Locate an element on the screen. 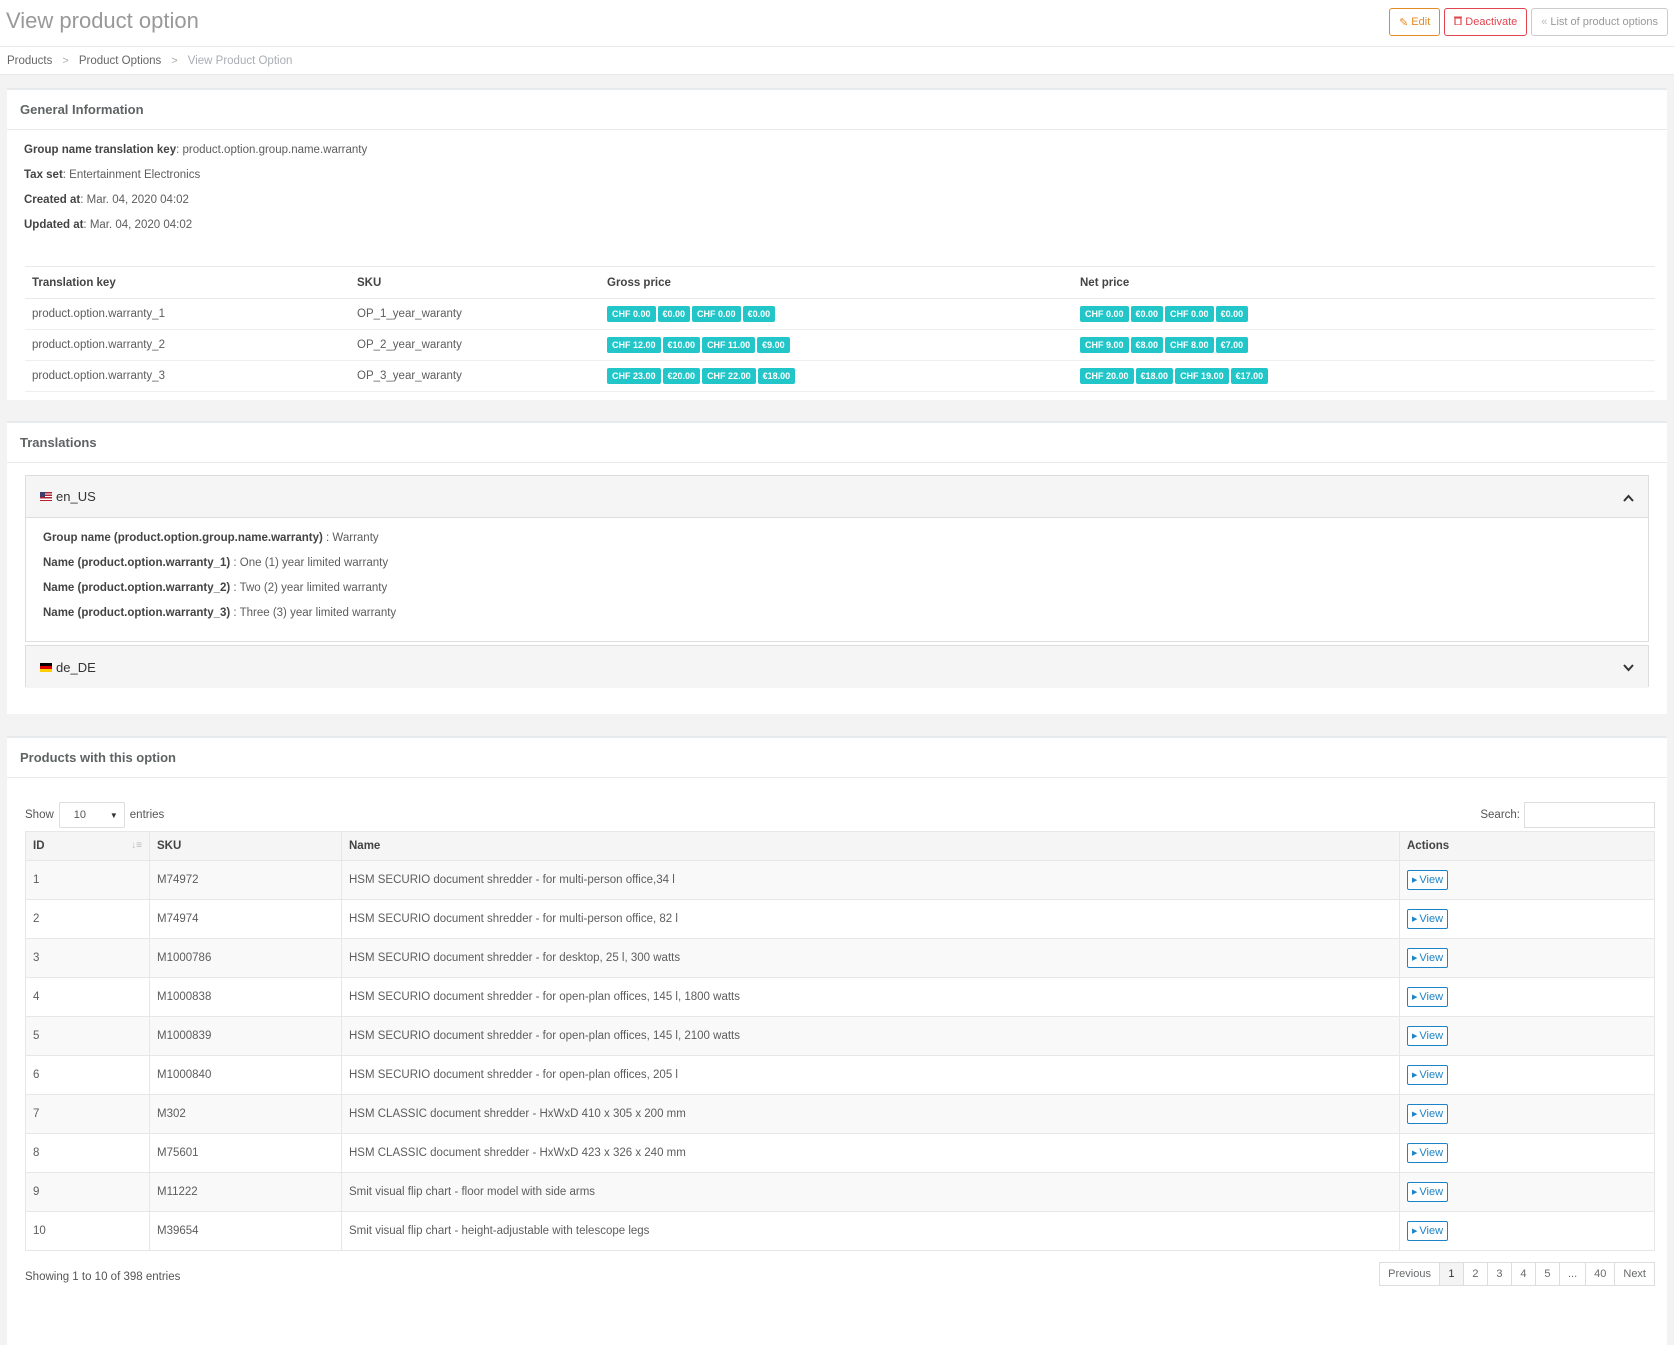 Image resolution: width=1674 pixels, height=1345 pixels. page-button-3: 3 is located at coordinates (1499, 1274).